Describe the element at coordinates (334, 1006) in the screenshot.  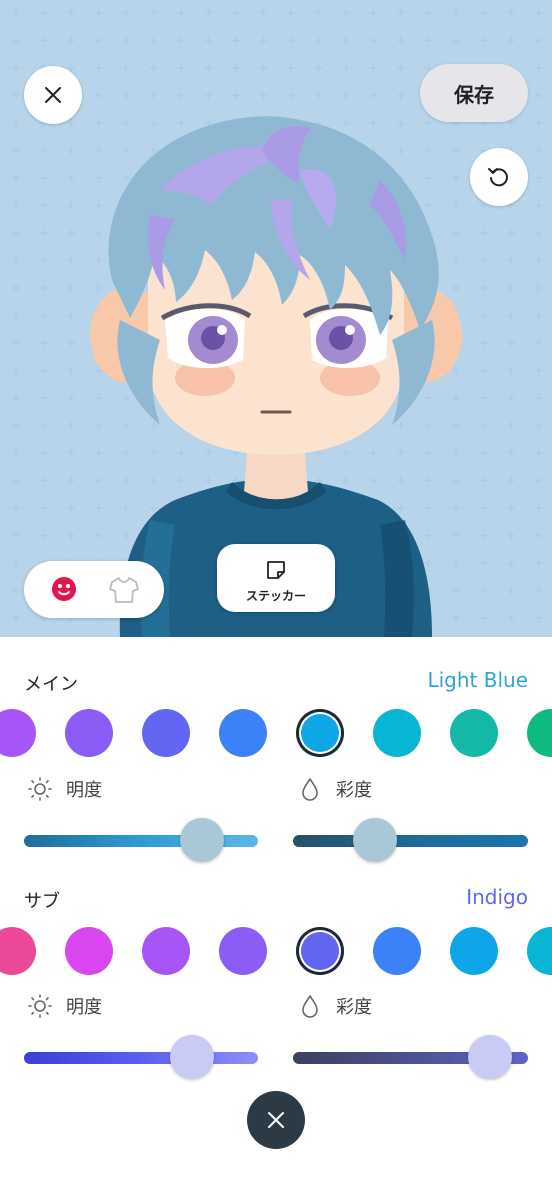
I see `sub-saturation-label-row: 彩度` at that location.